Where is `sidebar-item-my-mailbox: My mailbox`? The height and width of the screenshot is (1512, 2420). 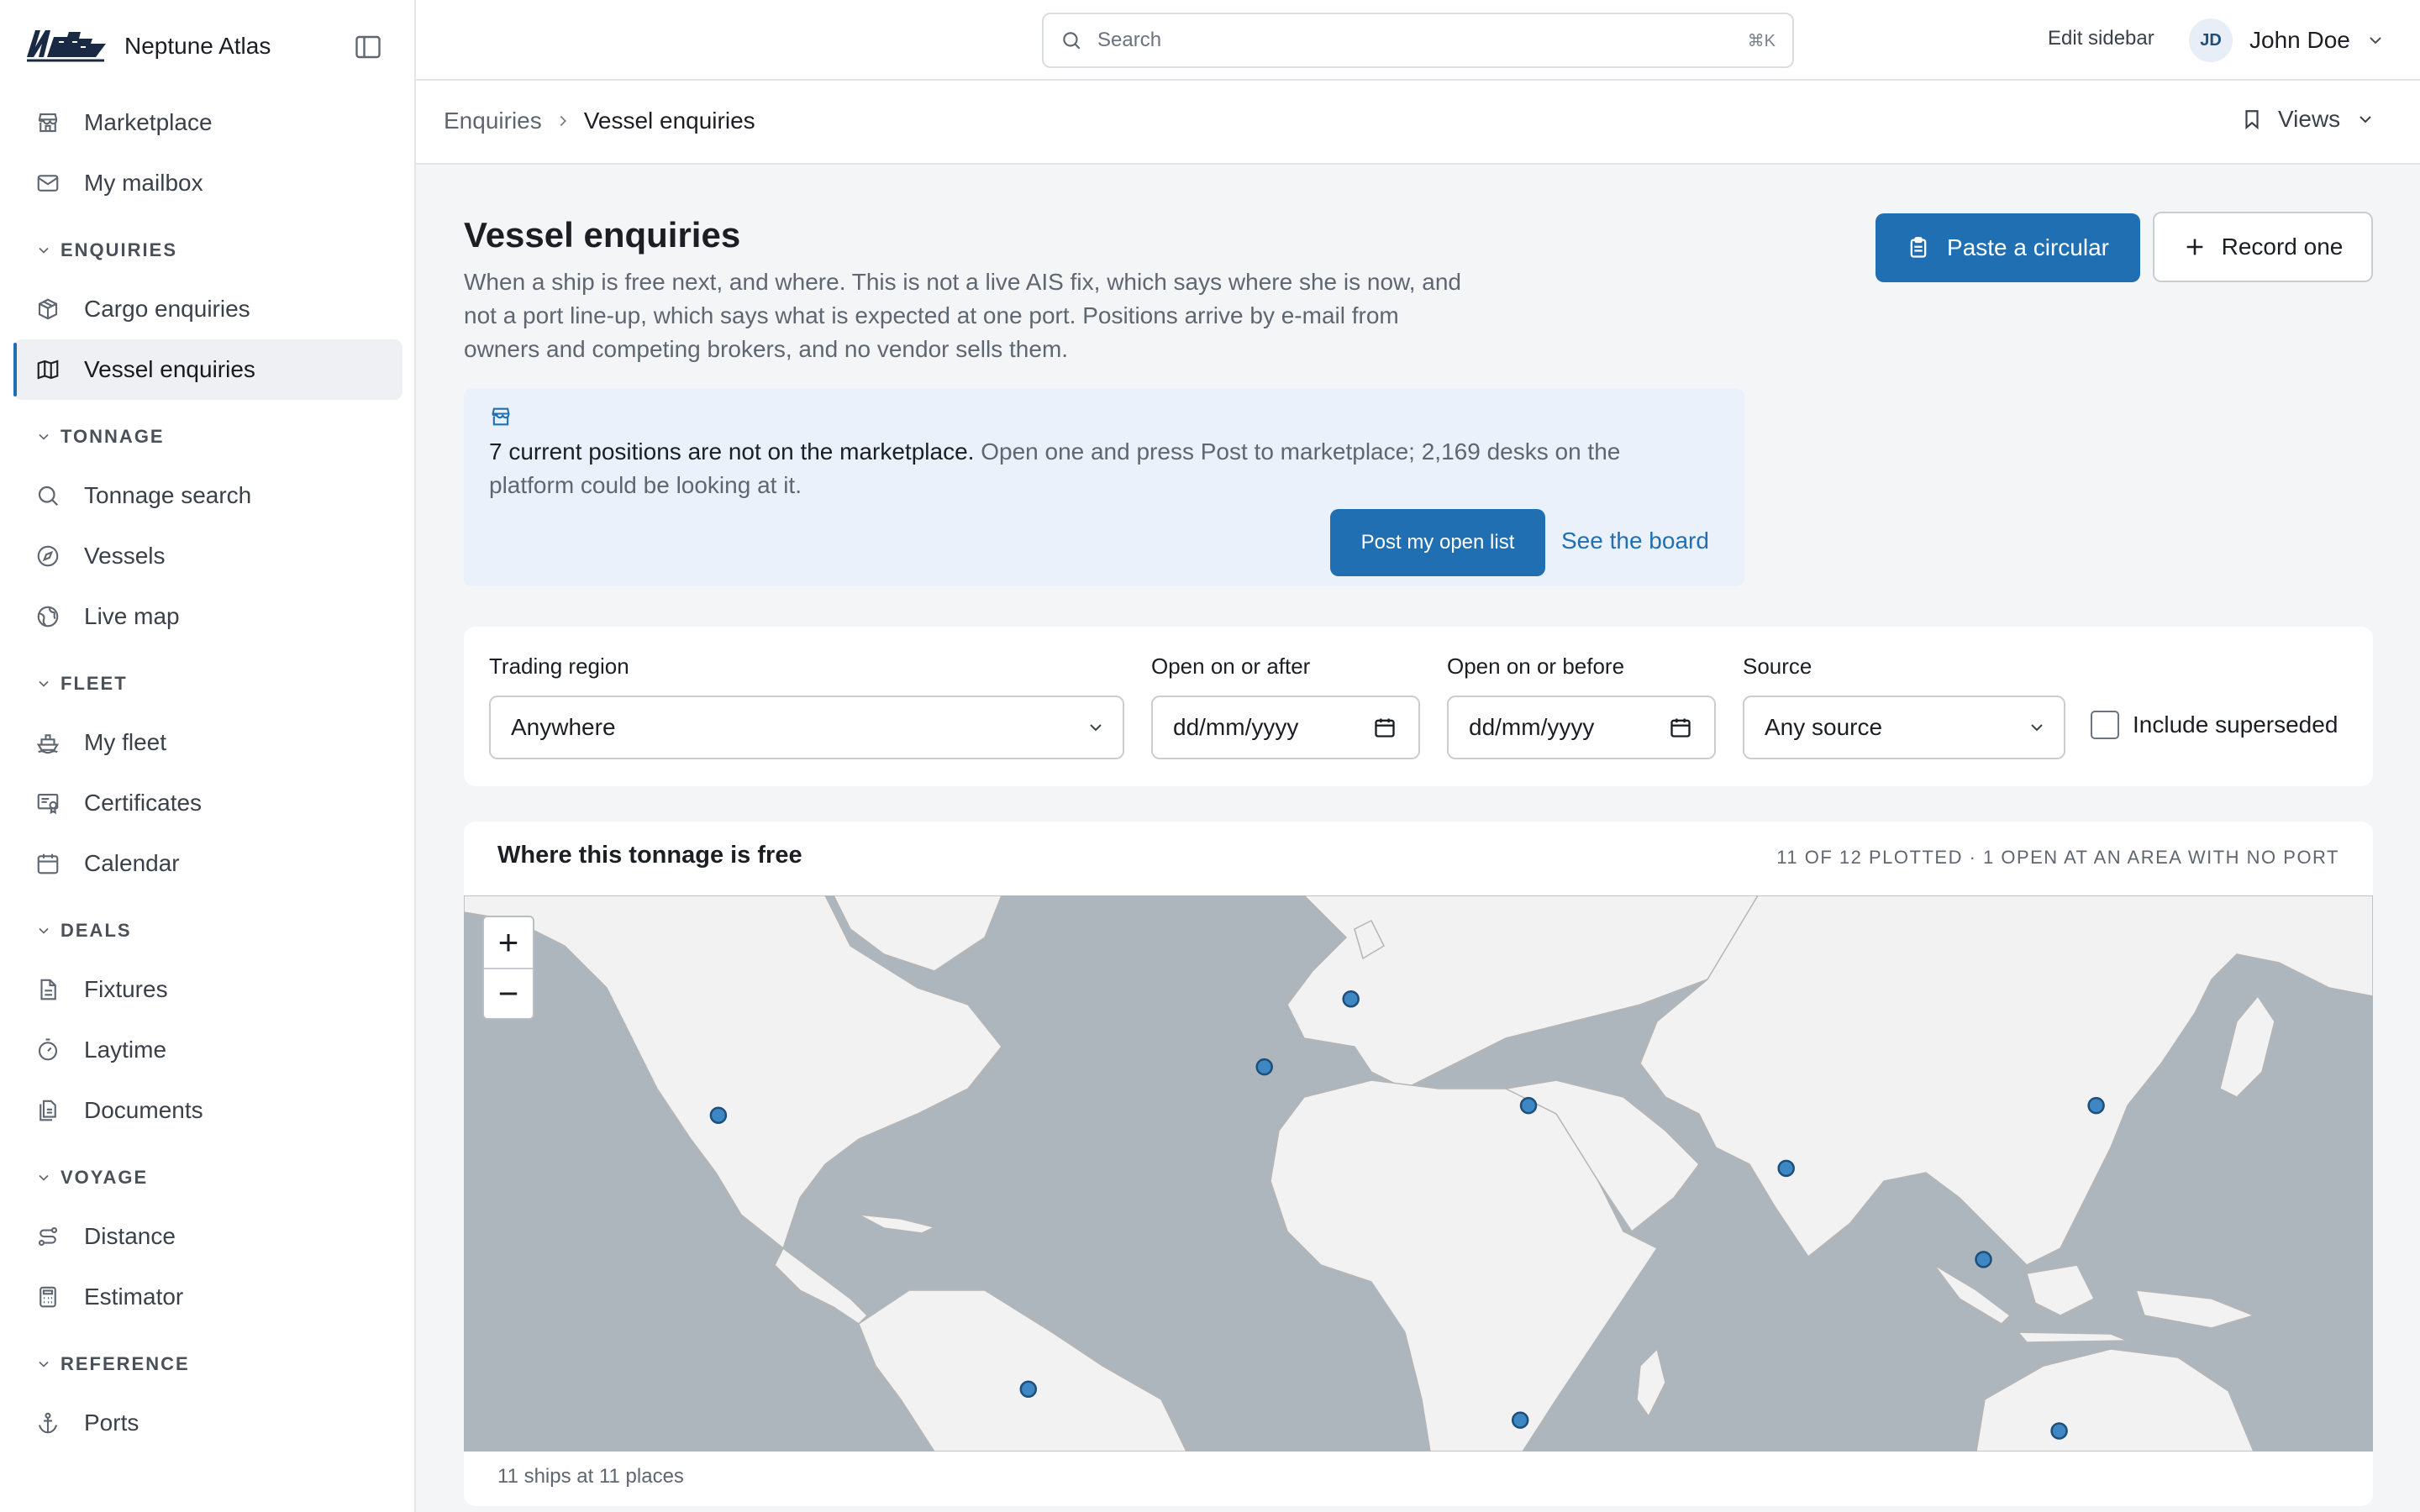
sidebar-item-my-mailbox: My mailbox is located at coordinates (207, 183).